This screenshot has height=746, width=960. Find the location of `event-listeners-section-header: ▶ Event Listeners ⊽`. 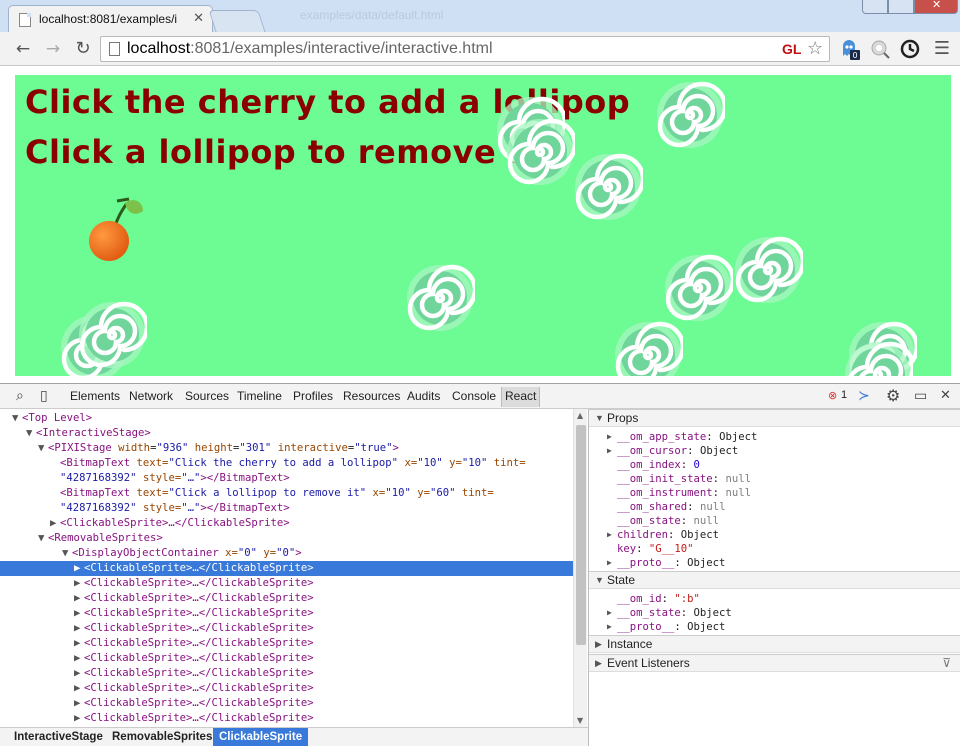

event-listeners-section-header: ▶ Event Listeners ⊽ is located at coordinates (774, 663).